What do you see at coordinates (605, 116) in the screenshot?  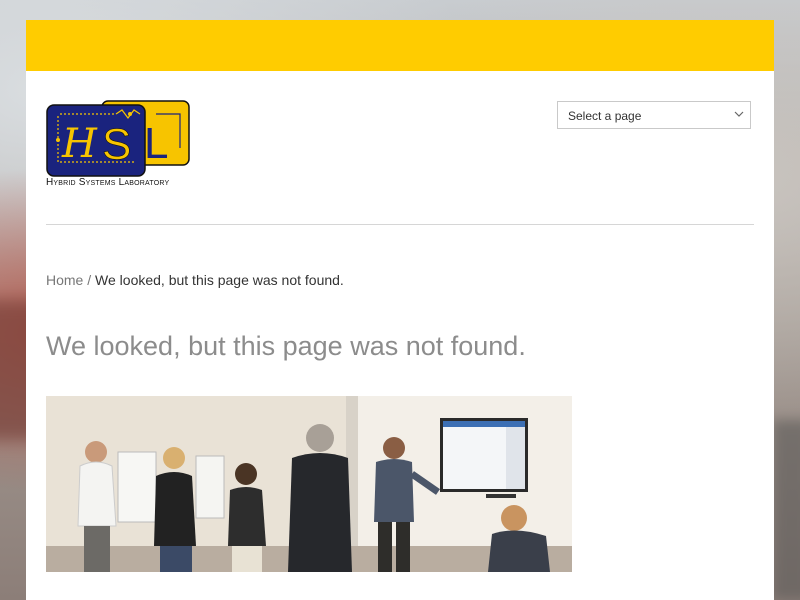 I see `page-select-value: Select a page` at bounding box center [605, 116].